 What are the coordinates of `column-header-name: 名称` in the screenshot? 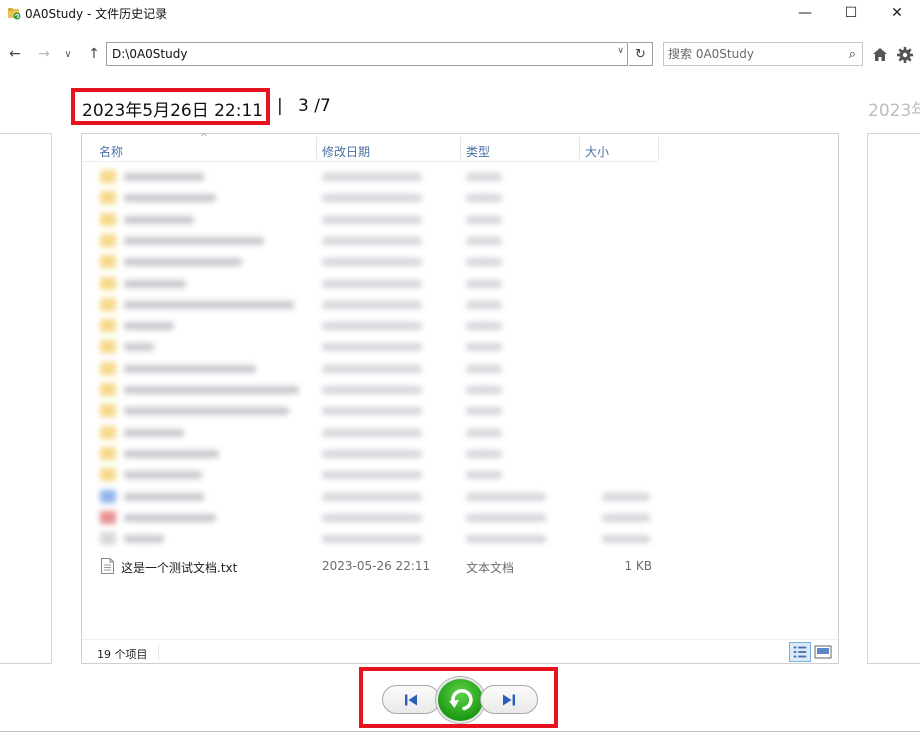 It's located at (111, 151).